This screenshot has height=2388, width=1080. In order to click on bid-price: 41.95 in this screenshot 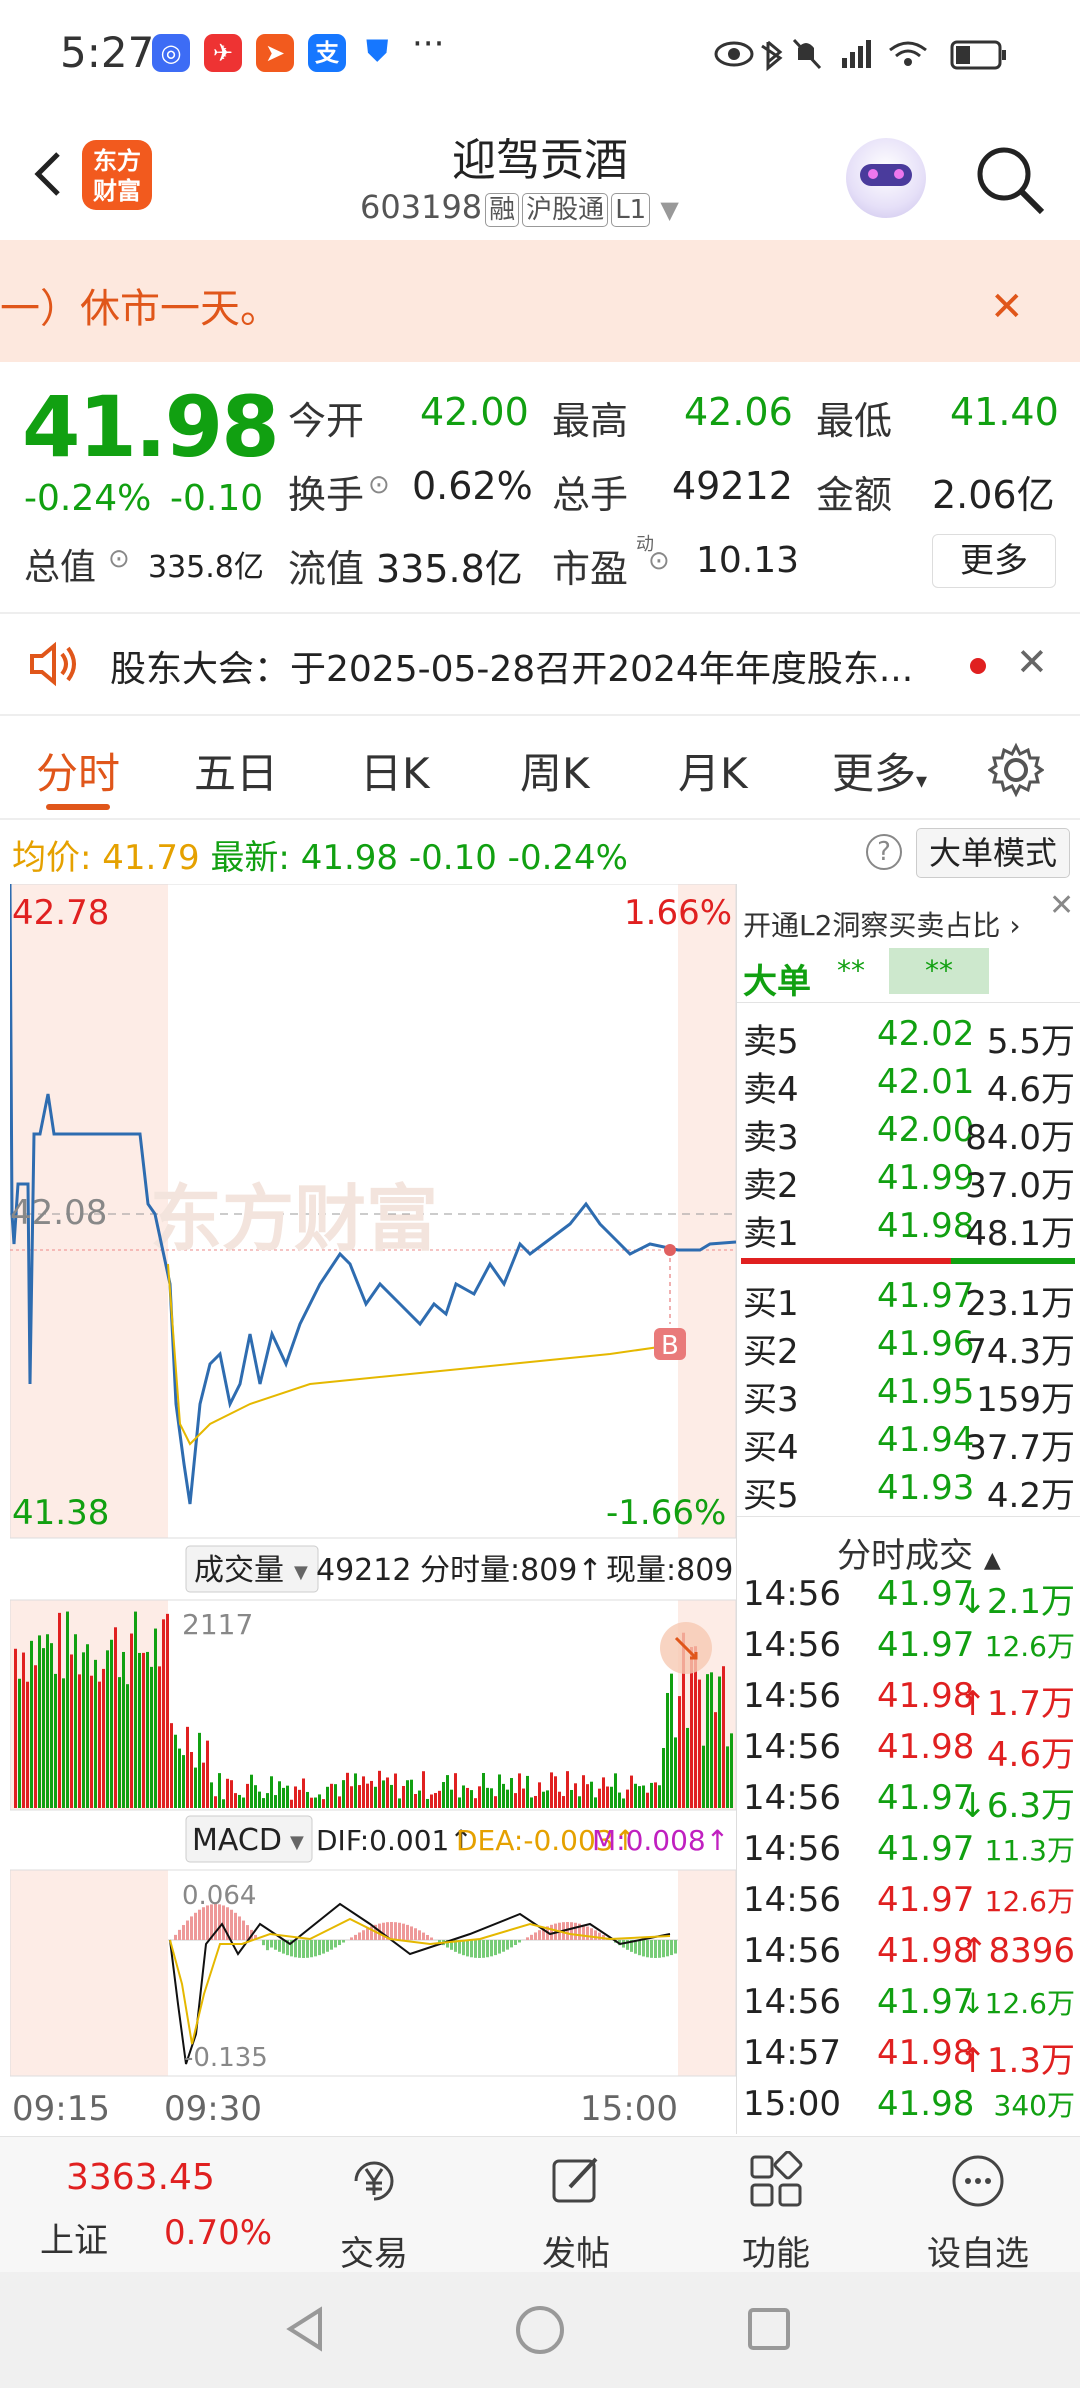, I will do `click(926, 1392)`.